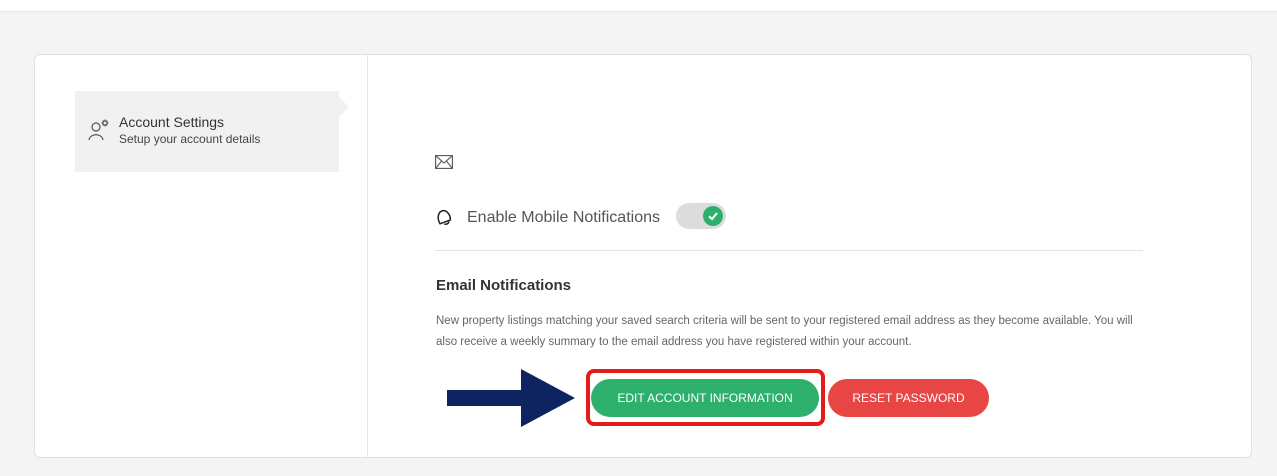 This screenshot has height=476, width=1277. Describe the element at coordinates (701, 216) in the screenshot. I see `mobile-notifications-toggle` at that location.